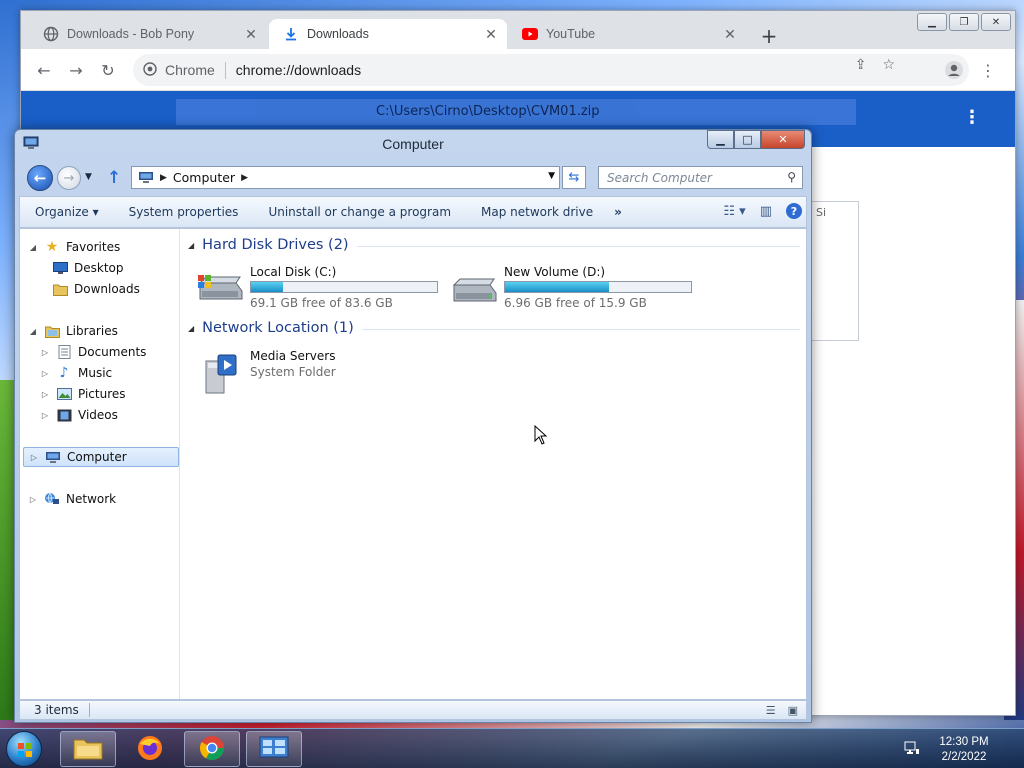  Describe the element at coordinates (964, 22) in the screenshot. I see `restore-icon: ❐` at that location.